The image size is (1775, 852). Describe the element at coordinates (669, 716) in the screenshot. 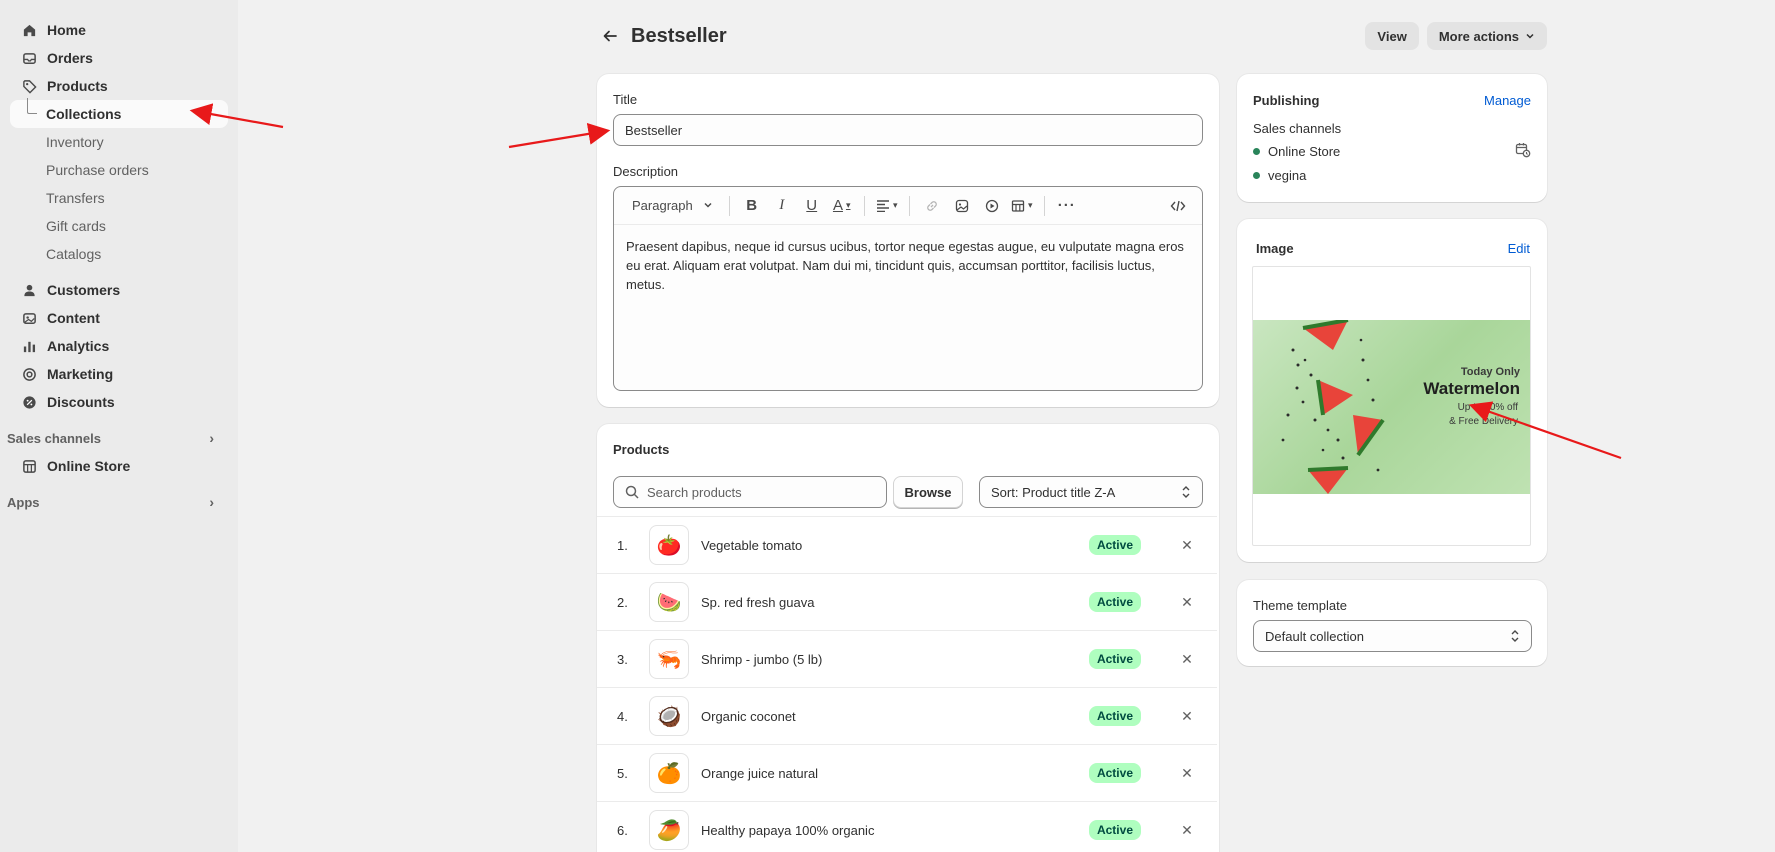

I see `product-thumbnail: 🥥` at that location.